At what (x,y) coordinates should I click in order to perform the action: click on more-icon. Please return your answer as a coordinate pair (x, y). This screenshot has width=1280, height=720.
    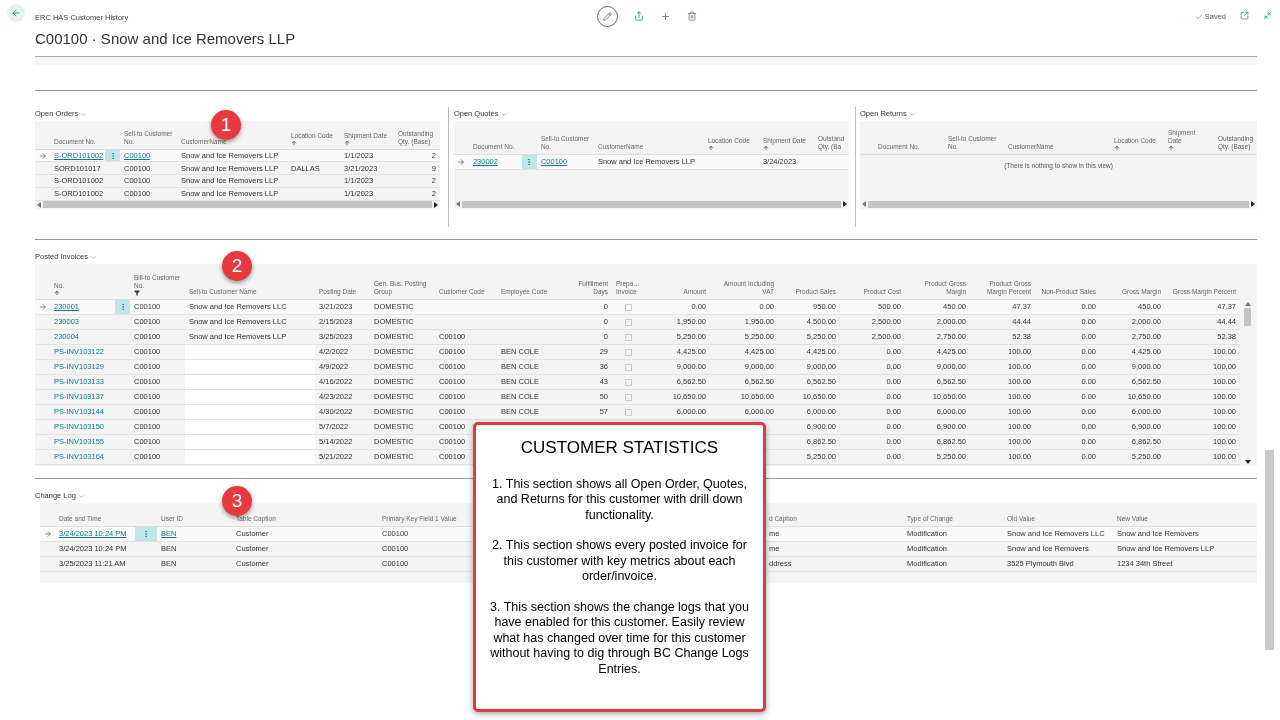
    Looking at the image, I should click on (146, 534).